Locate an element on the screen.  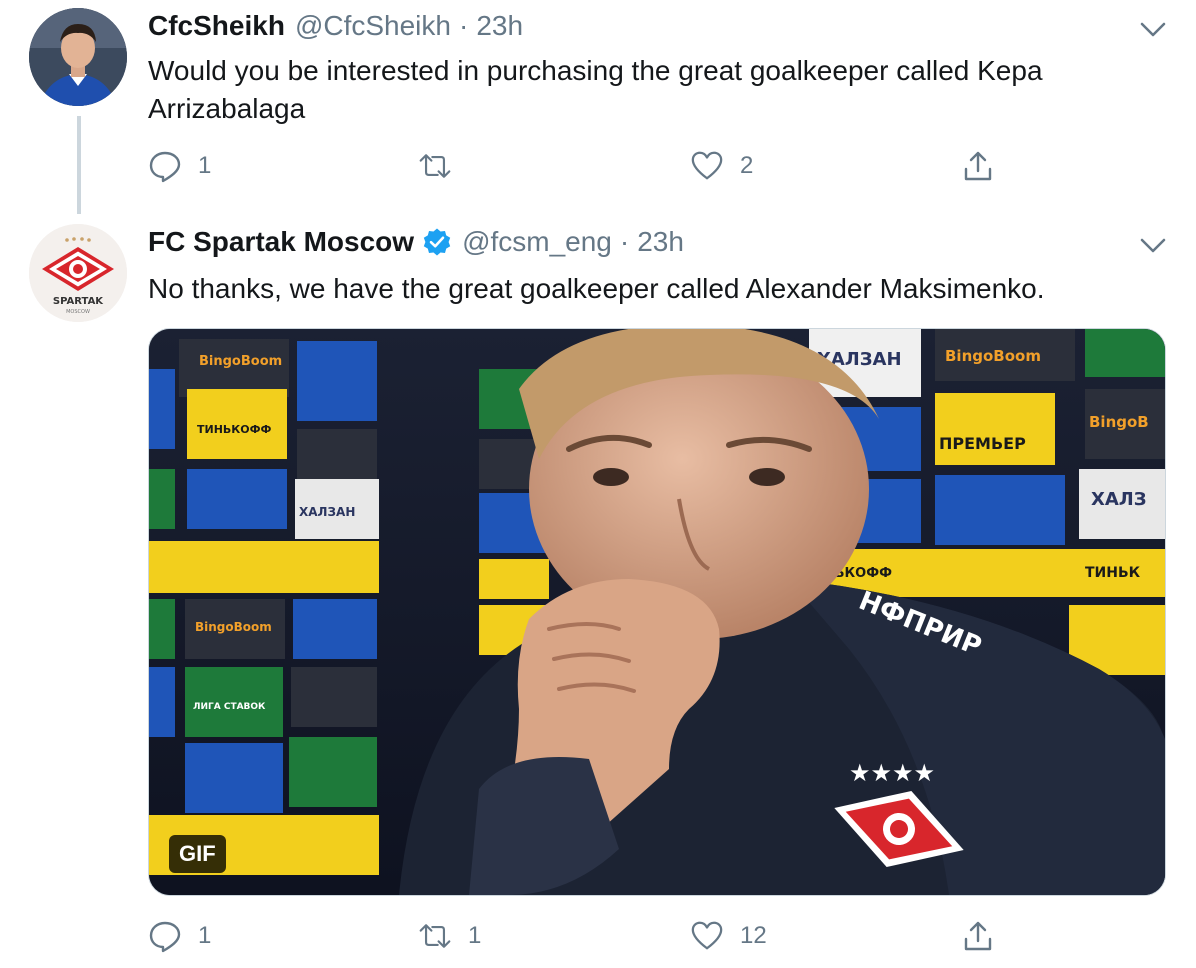
author-handle: @fcsm_eng is located at coordinates (537, 242).